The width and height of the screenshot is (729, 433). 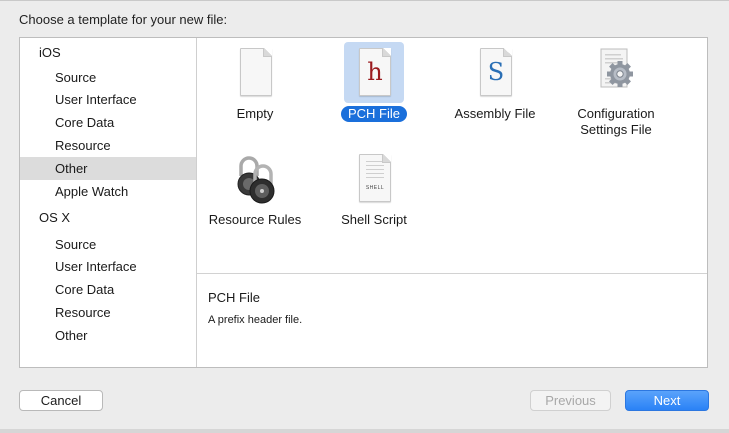 I want to click on sidebar-item-osx-resource: Resource, so click(x=108, y=312).